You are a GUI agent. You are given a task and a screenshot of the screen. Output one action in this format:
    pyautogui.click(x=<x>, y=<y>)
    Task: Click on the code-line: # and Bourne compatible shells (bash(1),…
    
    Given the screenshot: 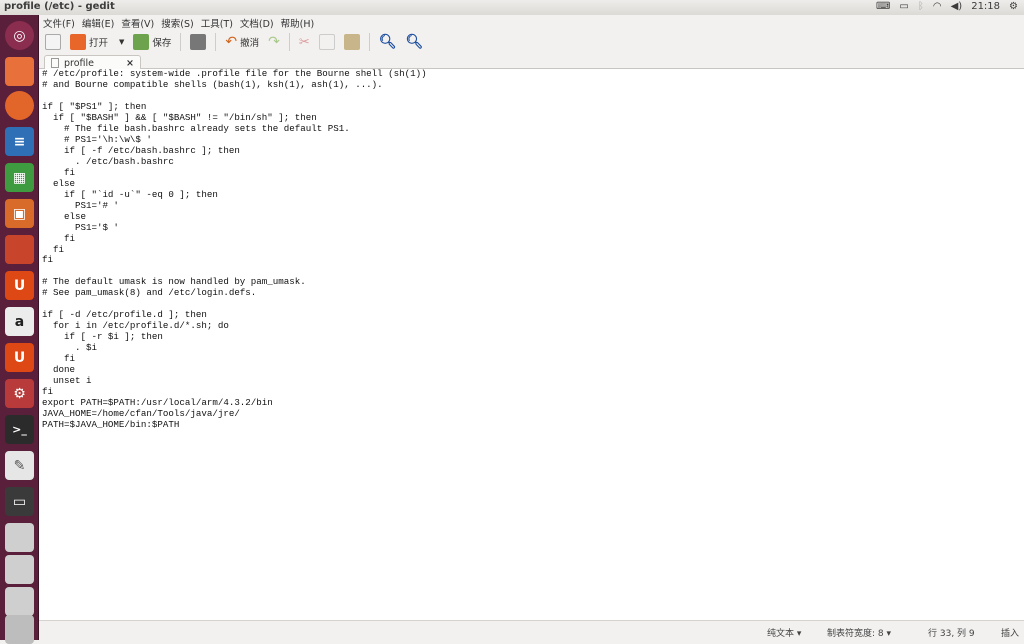 What is the action you would take?
    pyautogui.click(x=212, y=84)
    